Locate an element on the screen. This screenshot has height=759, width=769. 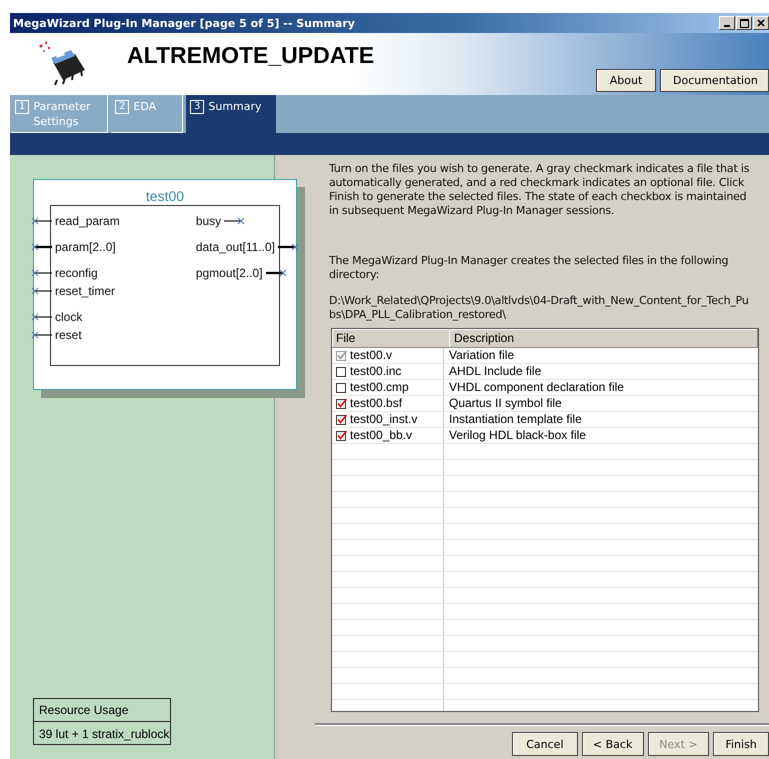
port-label: pgmout[2..0] is located at coordinates (229, 273).